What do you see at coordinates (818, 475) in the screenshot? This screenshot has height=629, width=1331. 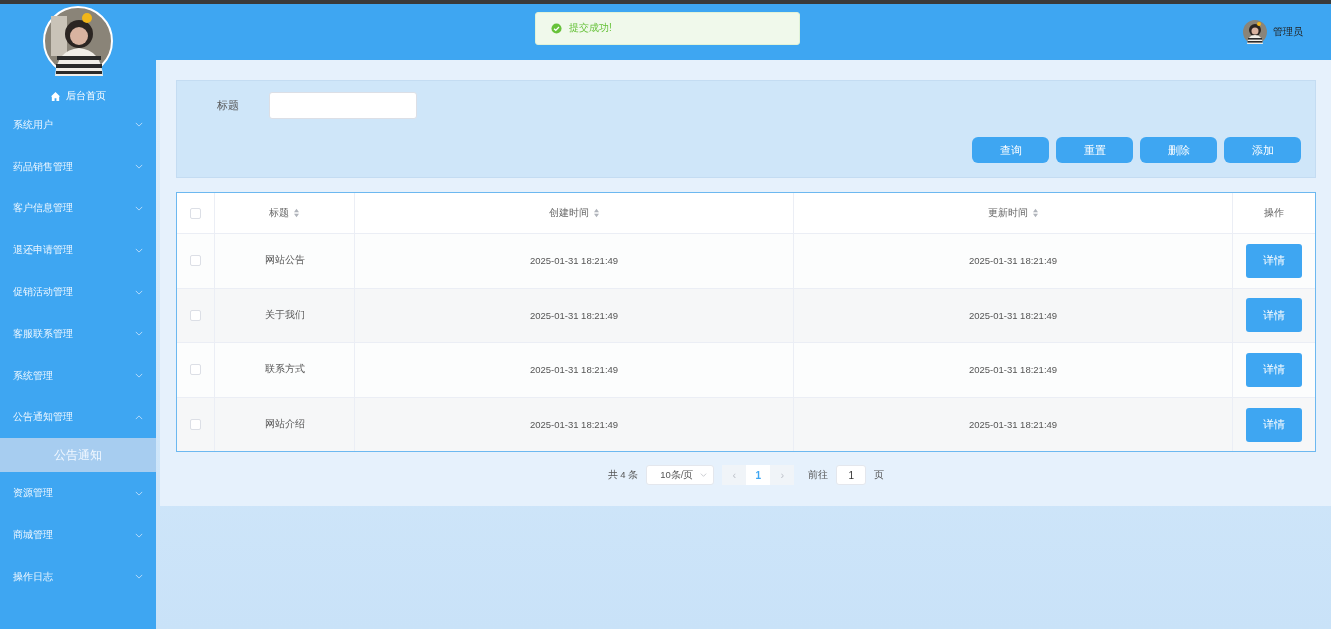 I see `goto-label: 前往` at bounding box center [818, 475].